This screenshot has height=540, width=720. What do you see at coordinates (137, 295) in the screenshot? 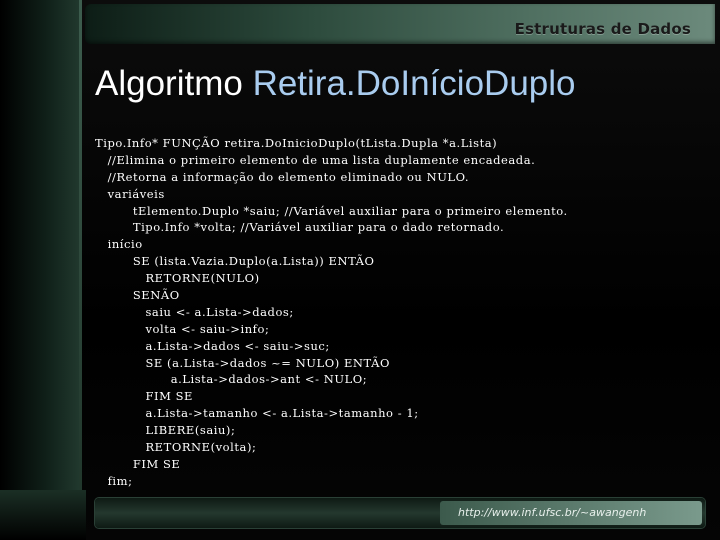
I see `code-line: SENÃO` at bounding box center [137, 295].